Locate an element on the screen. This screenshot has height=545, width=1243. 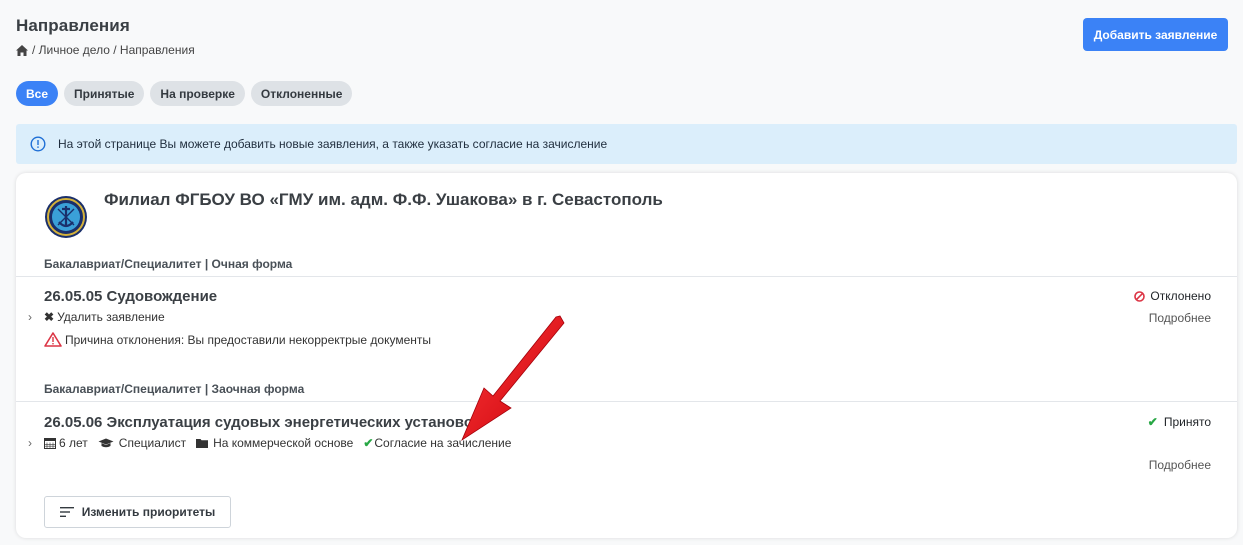
graduation-cap-icon is located at coordinates (106, 442).